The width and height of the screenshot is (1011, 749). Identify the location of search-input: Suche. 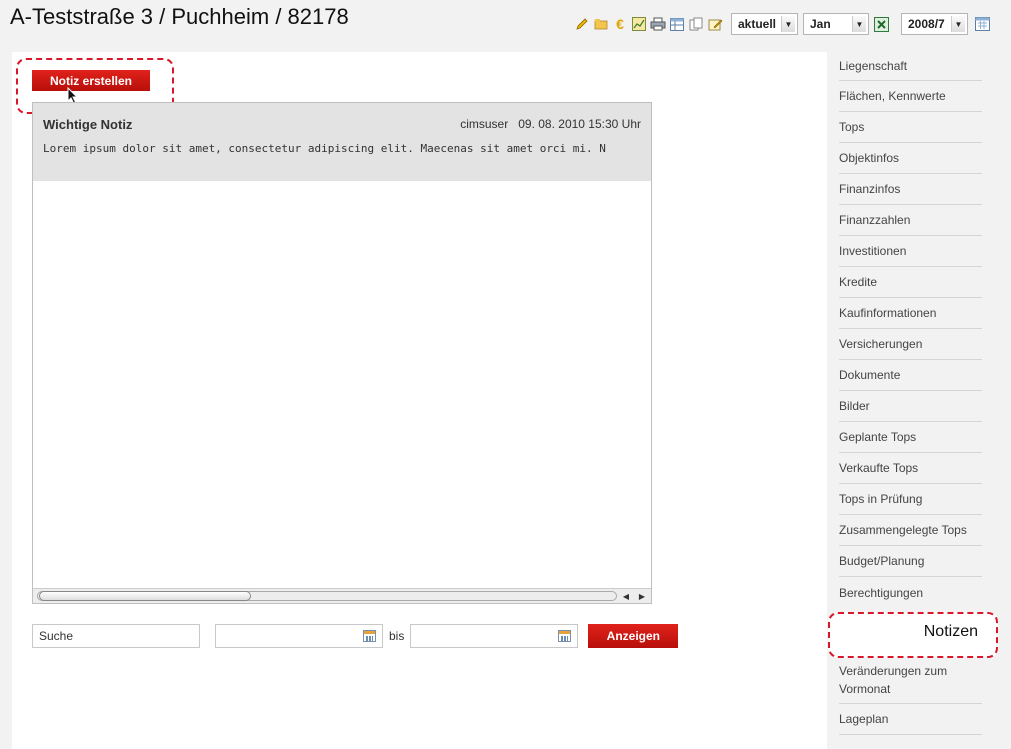
(116, 636).